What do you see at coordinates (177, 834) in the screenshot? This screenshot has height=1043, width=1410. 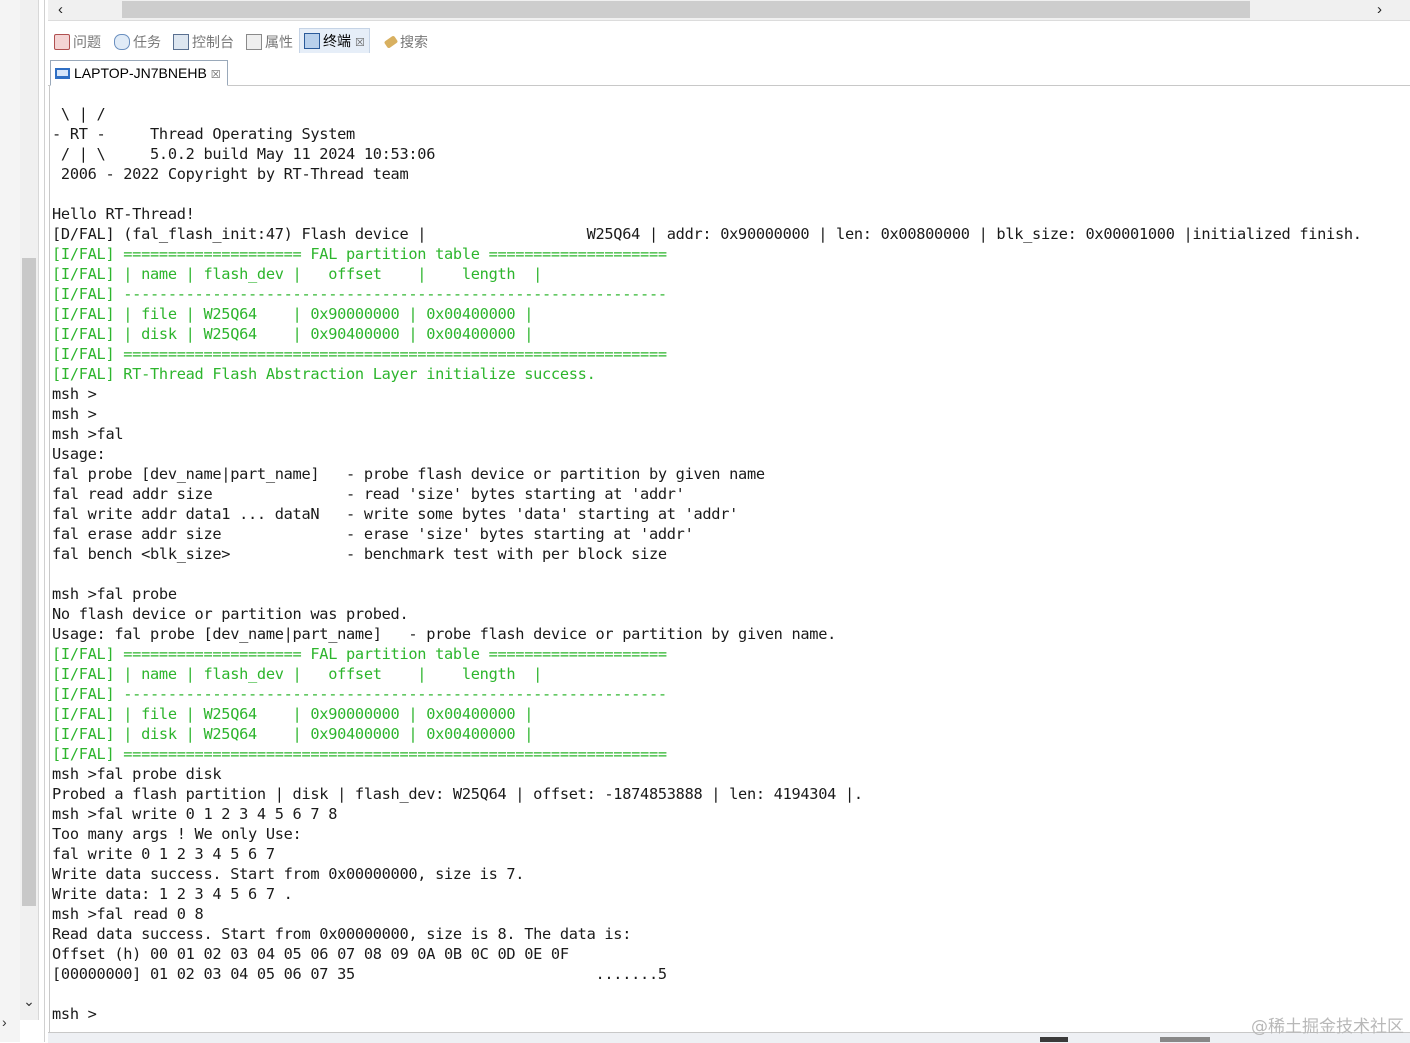 I see `terminal-line: Too many args ! We only Use:` at bounding box center [177, 834].